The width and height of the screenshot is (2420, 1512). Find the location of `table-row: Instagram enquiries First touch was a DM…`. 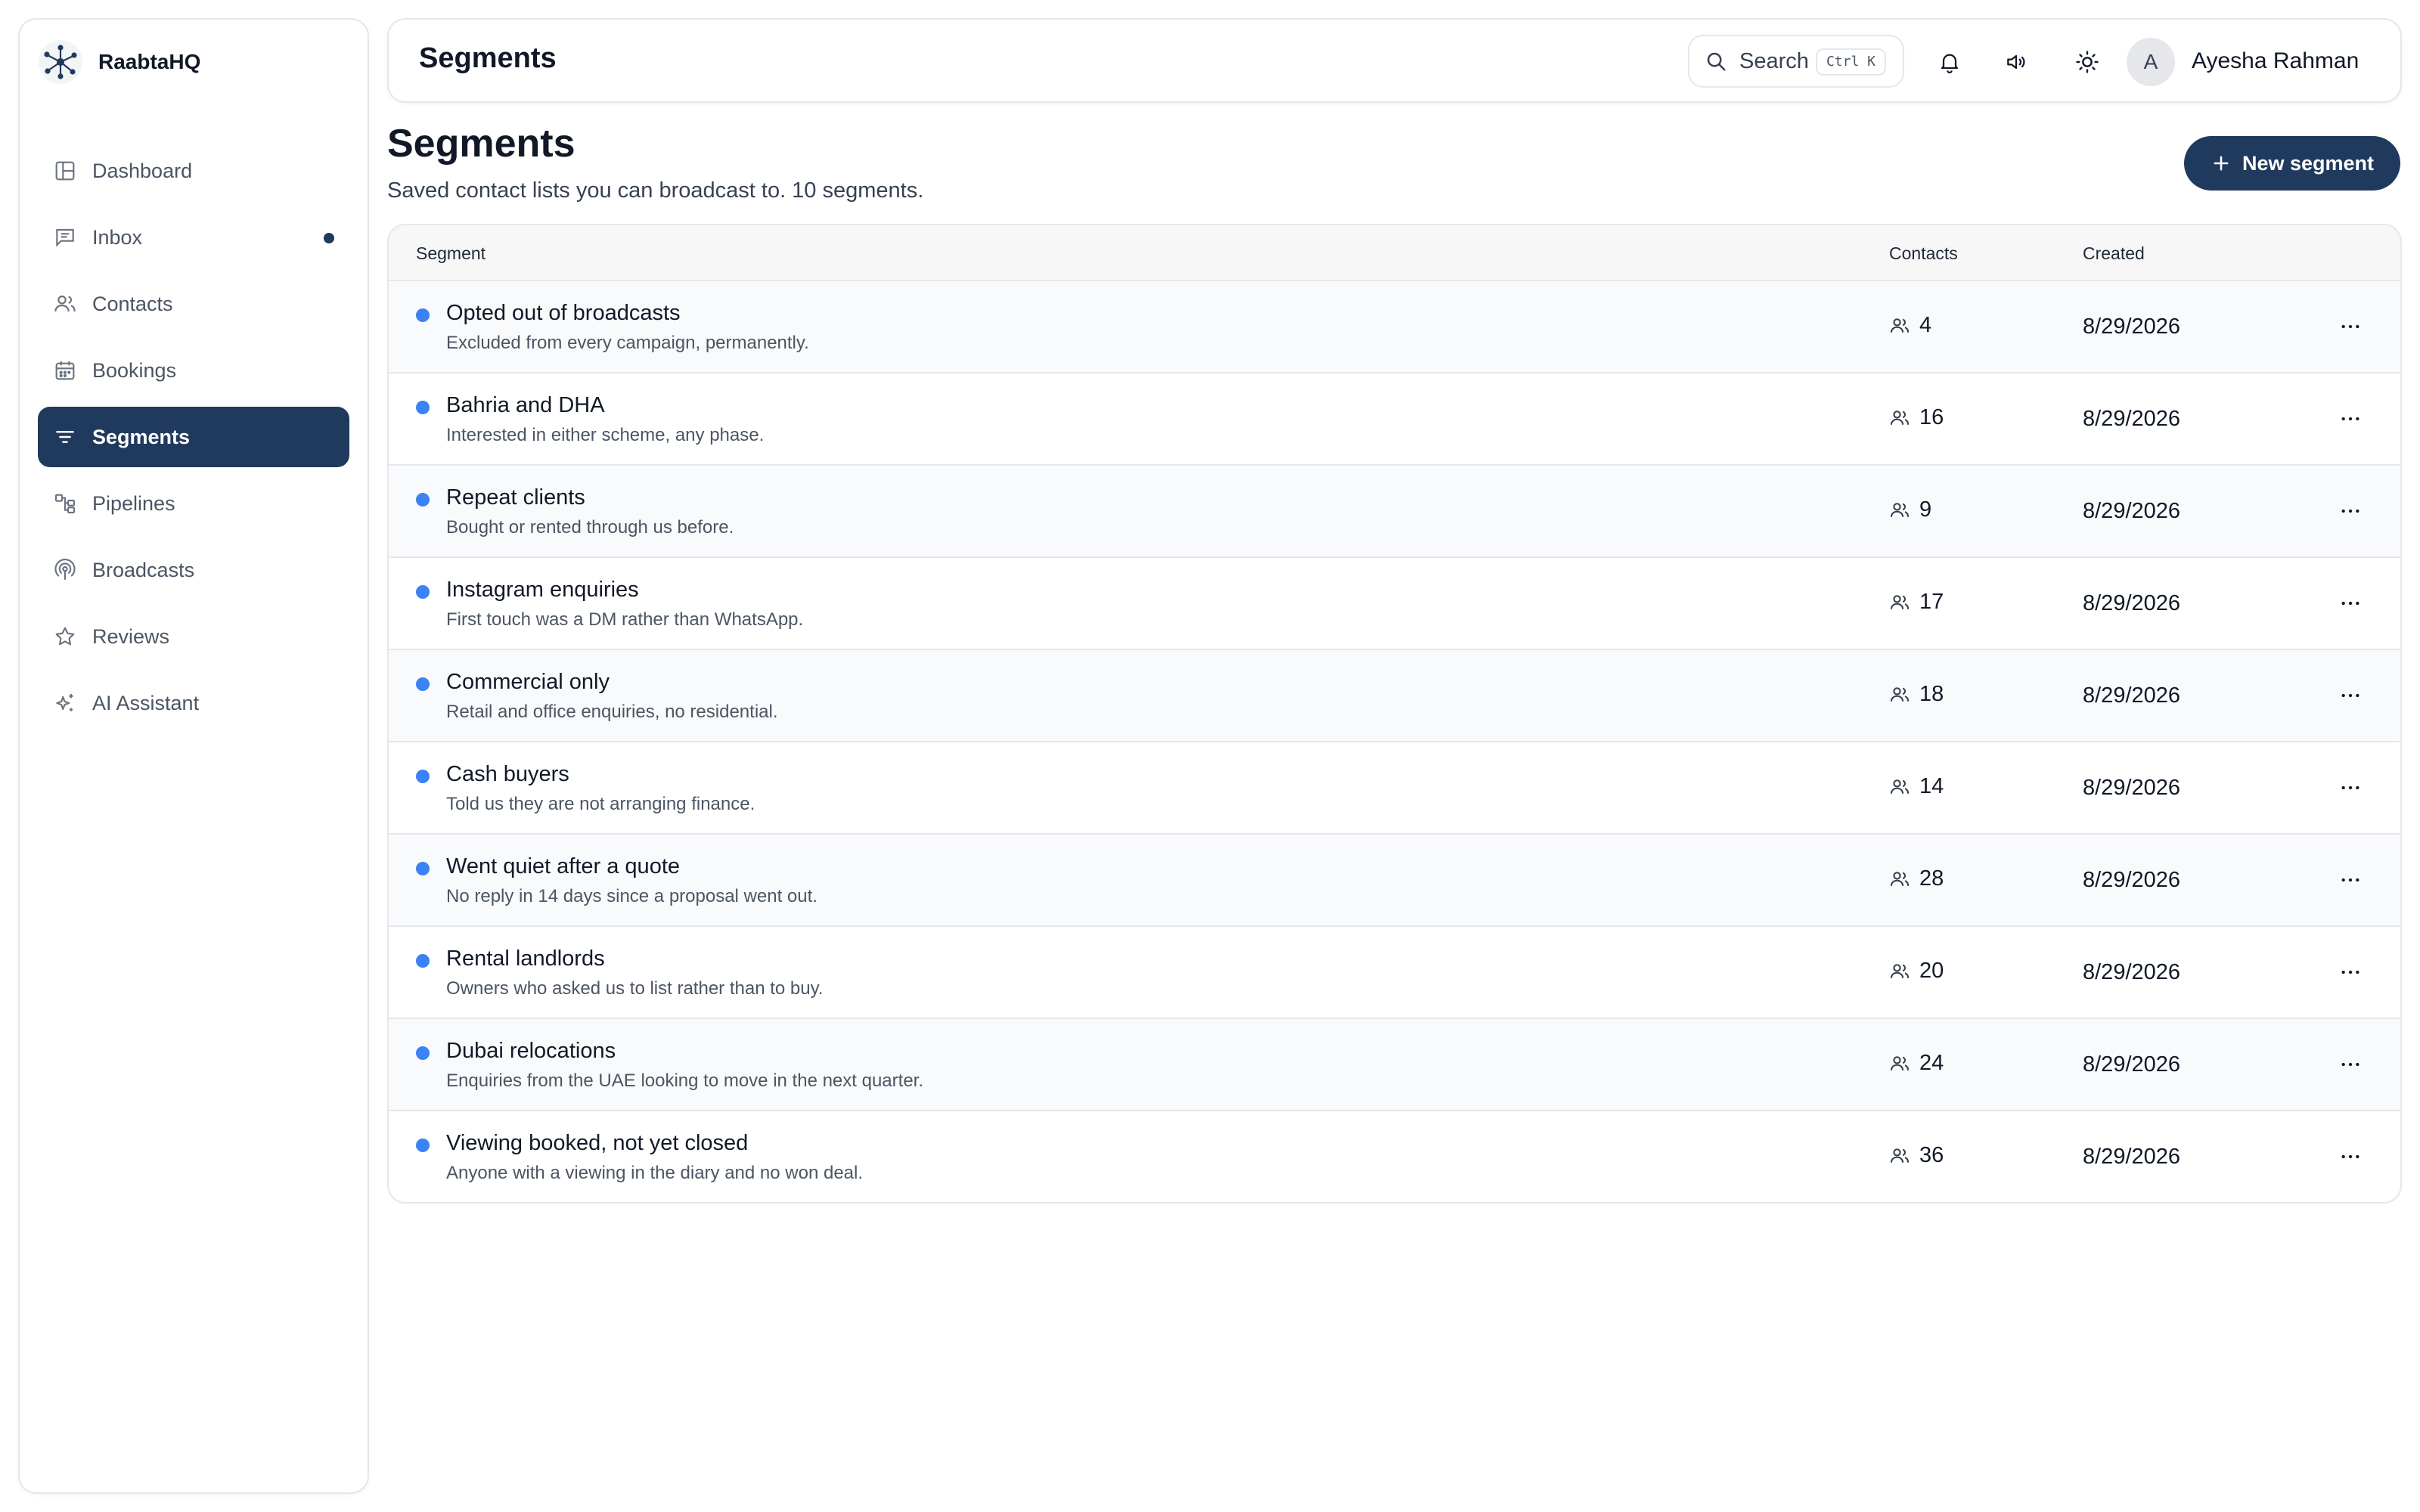

table-row: Instagram enquiries First touch was a DM… is located at coordinates (1394, 604).